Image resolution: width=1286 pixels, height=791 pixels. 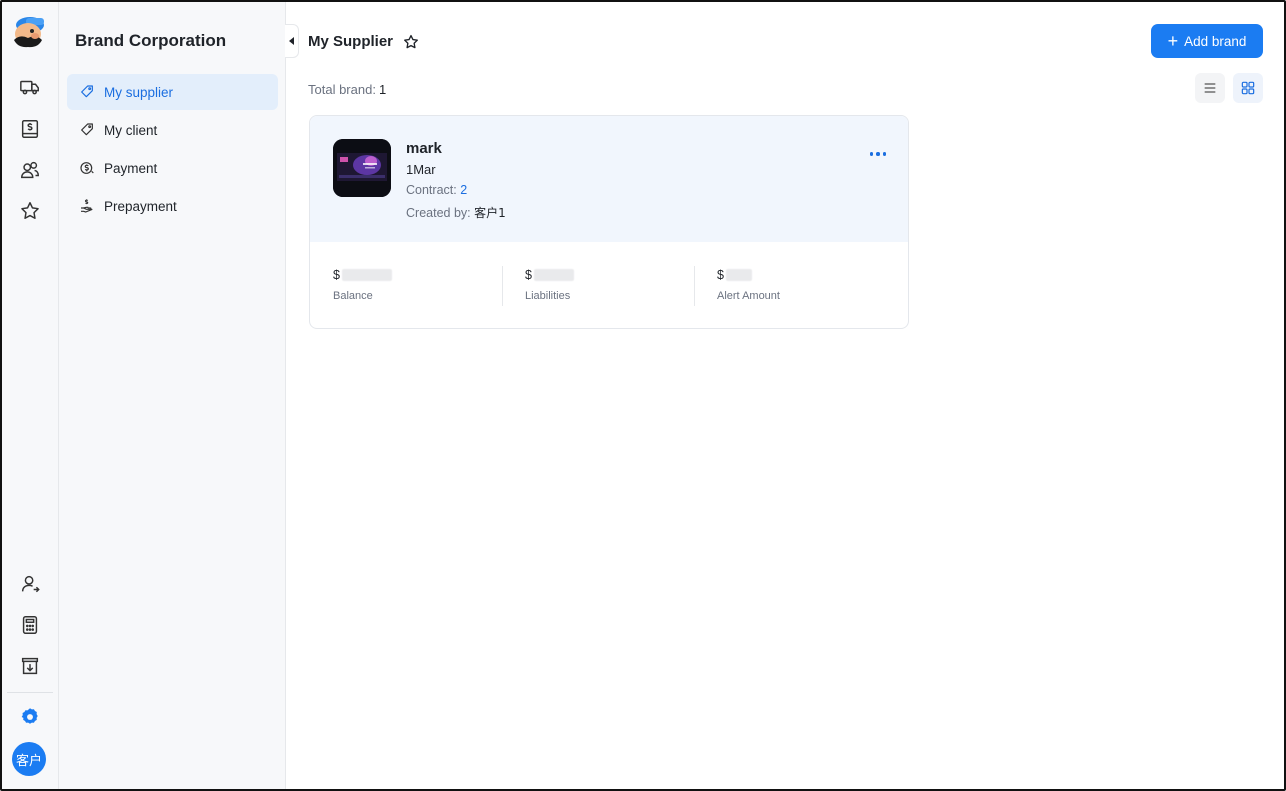 I want to click on plus-icon: +, so click(x=1173, y=41).